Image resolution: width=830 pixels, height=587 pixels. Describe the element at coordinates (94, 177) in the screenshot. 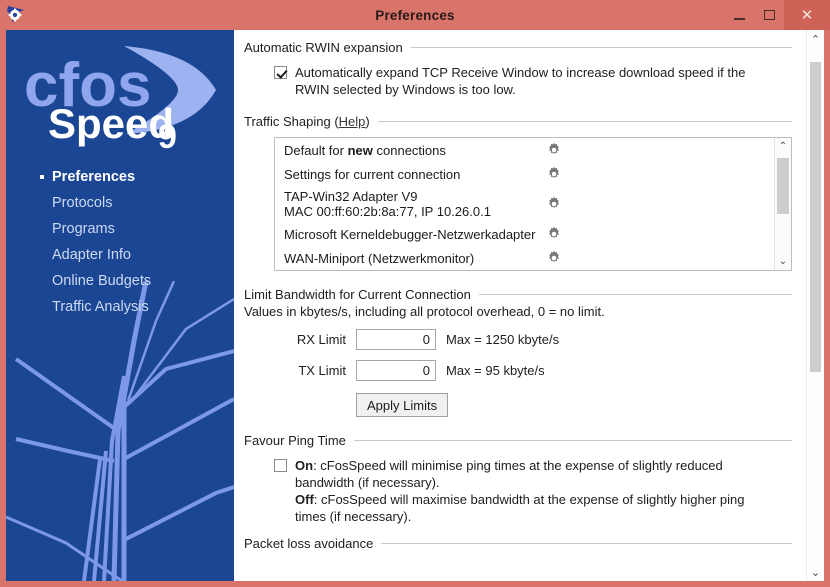

I see `sidebar-item-label: Preferences` at that location.